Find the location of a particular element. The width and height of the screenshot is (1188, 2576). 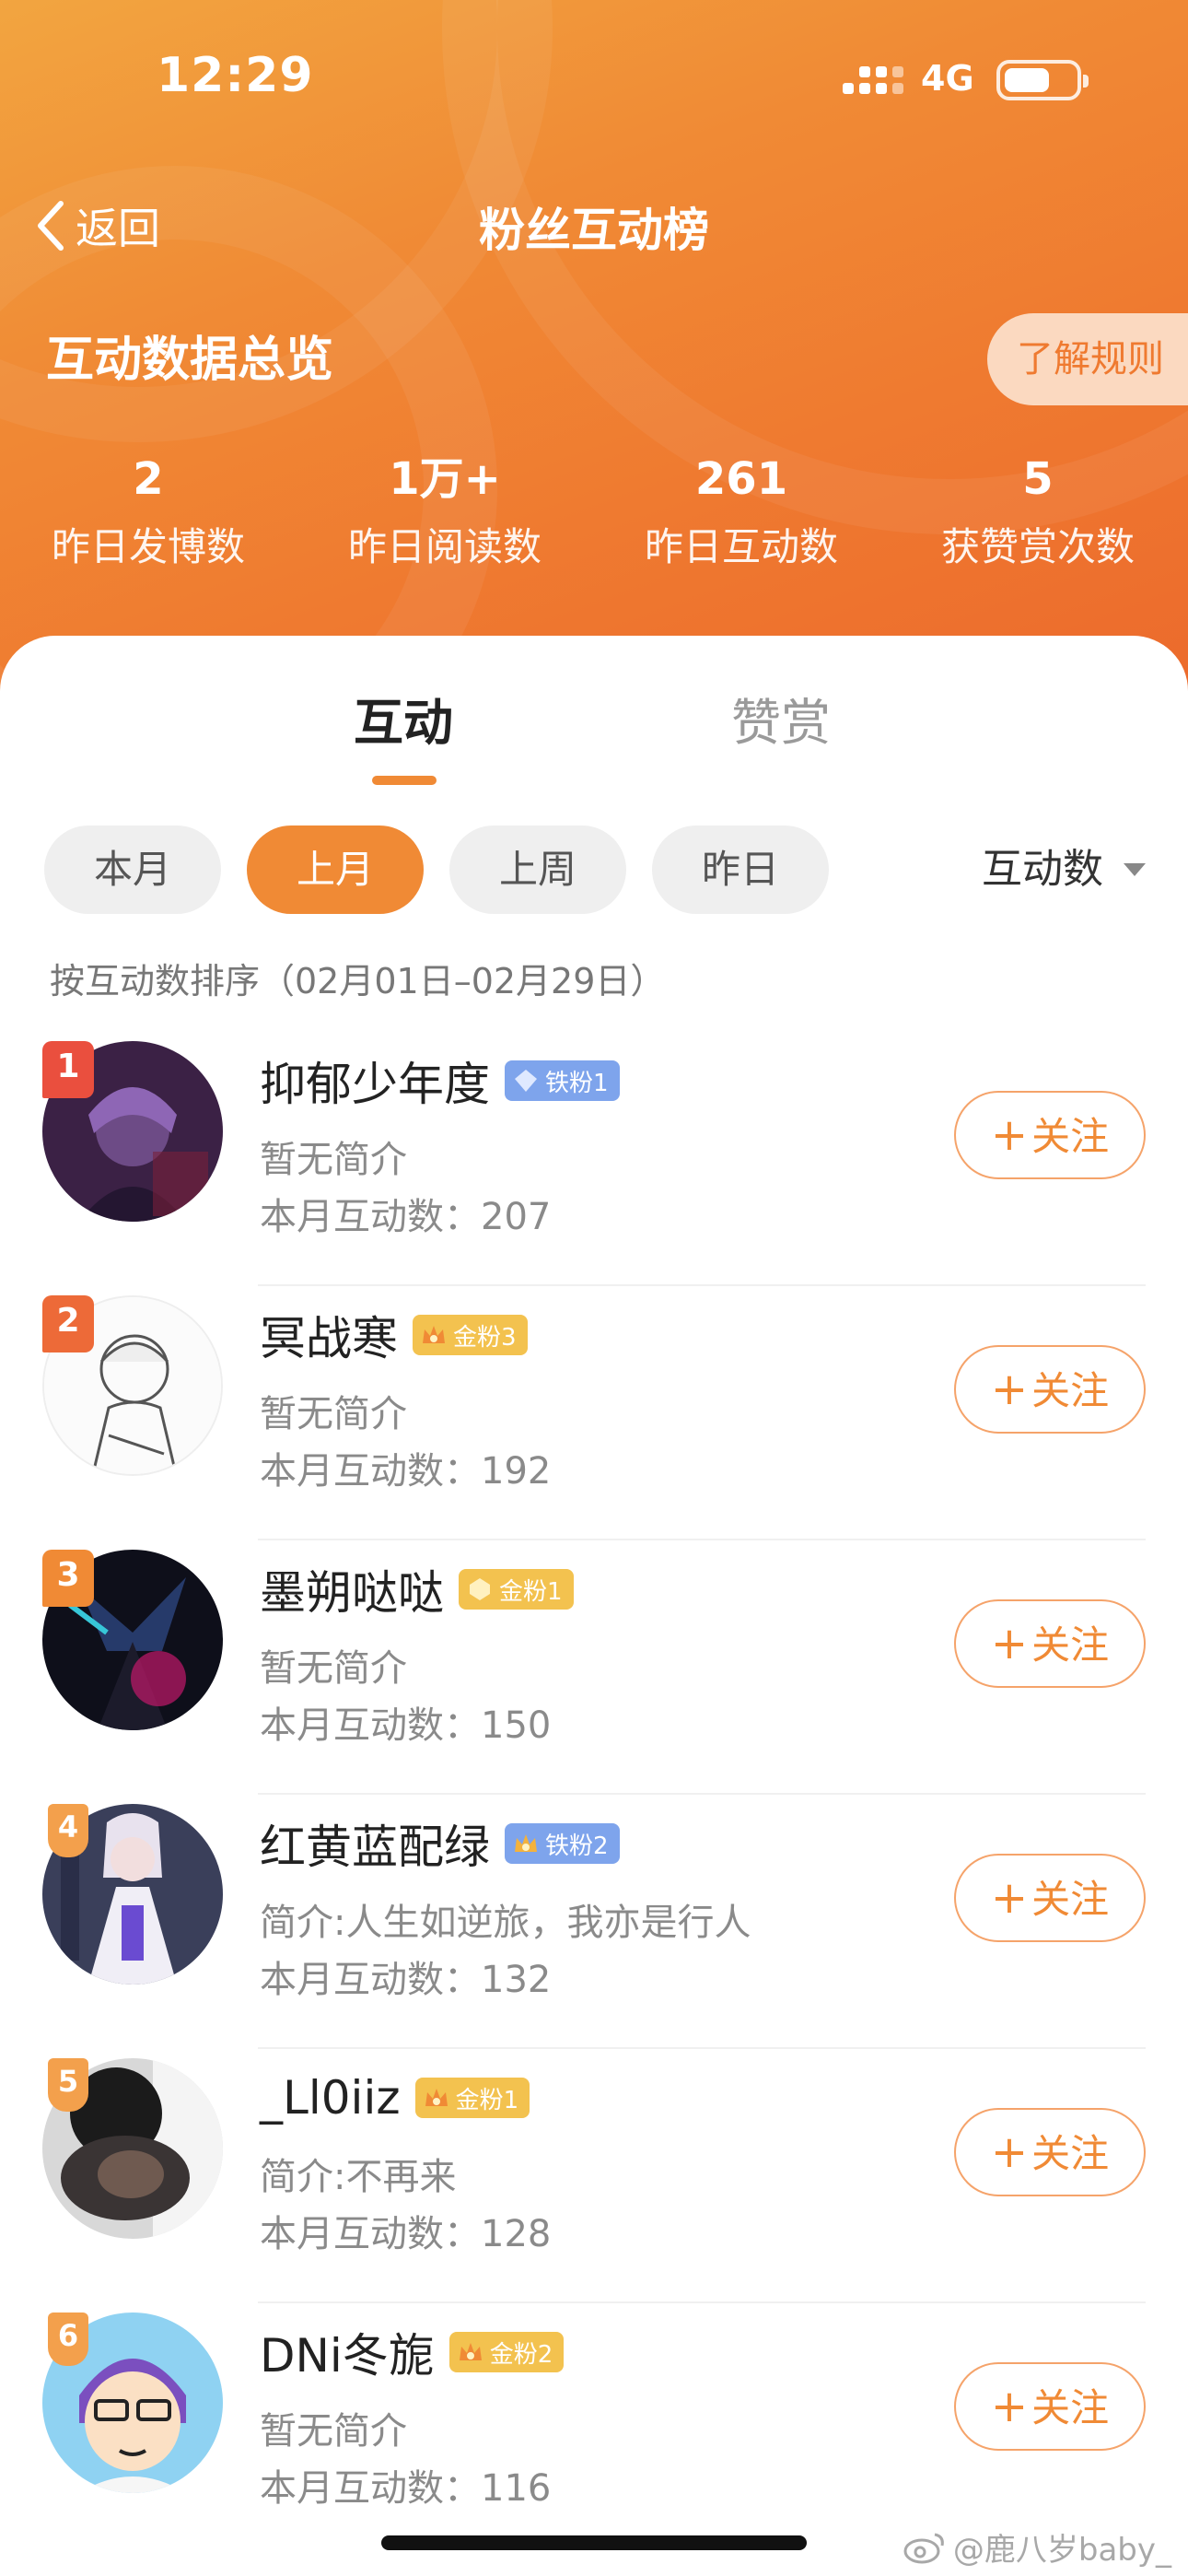

user-bio: 简介:不再来 is located at coordinates (358, 2177).